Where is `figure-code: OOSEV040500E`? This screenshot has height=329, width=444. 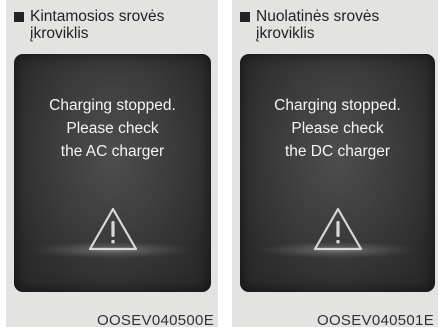 figure-code: OOSEV040500E is located at coordinates (155, 320).